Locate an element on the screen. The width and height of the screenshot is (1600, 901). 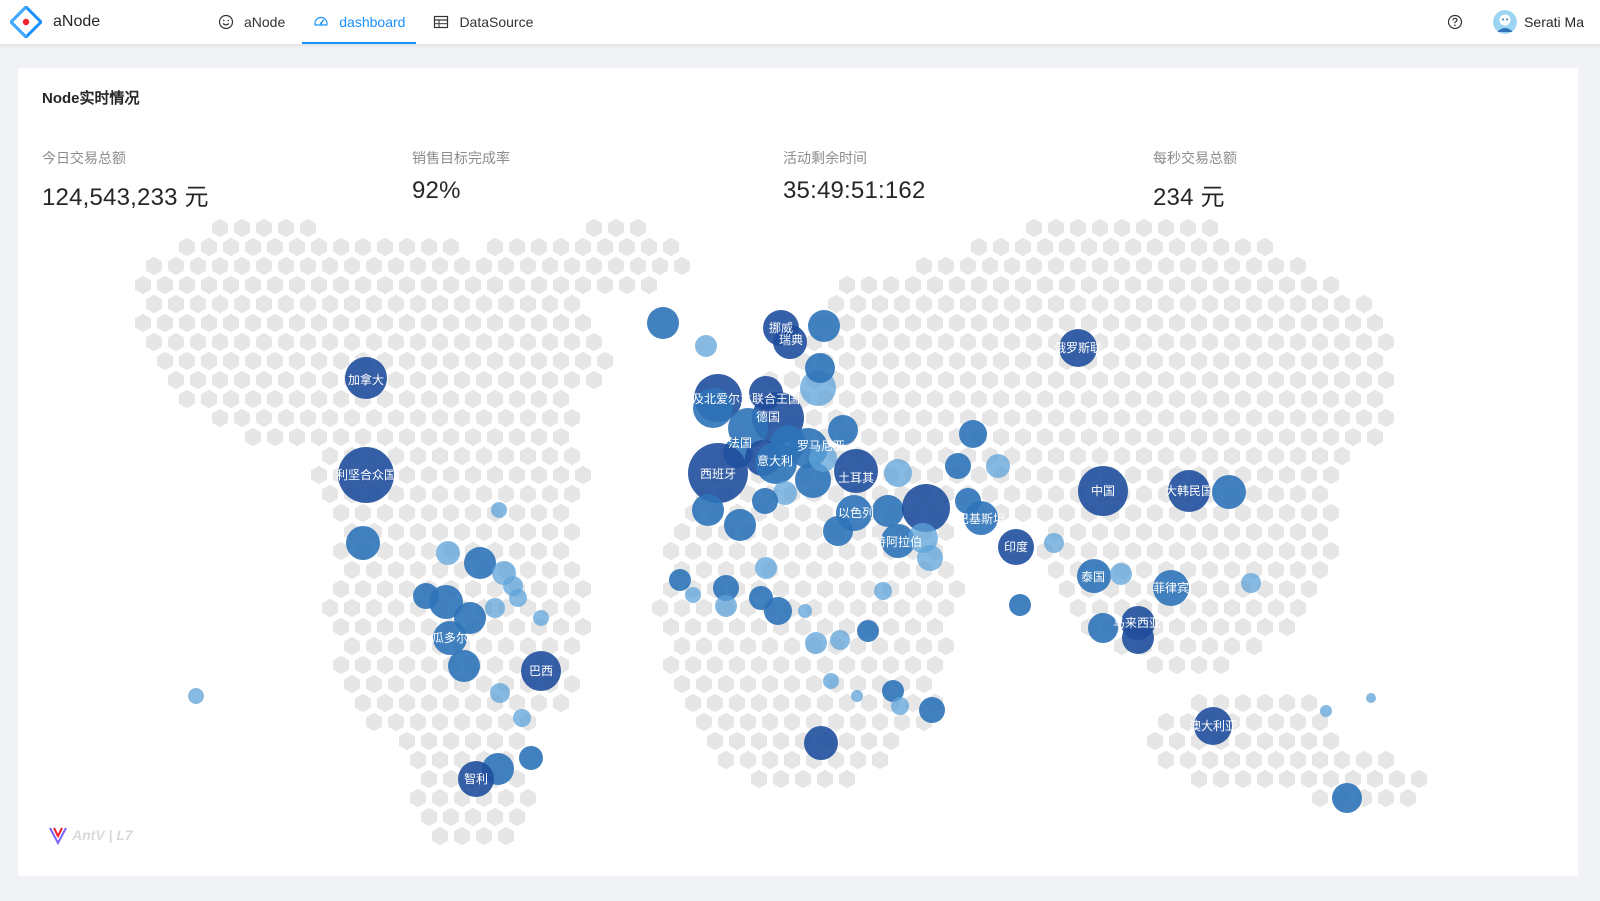
question-circle-icon is located at coordinates (1455, 22).